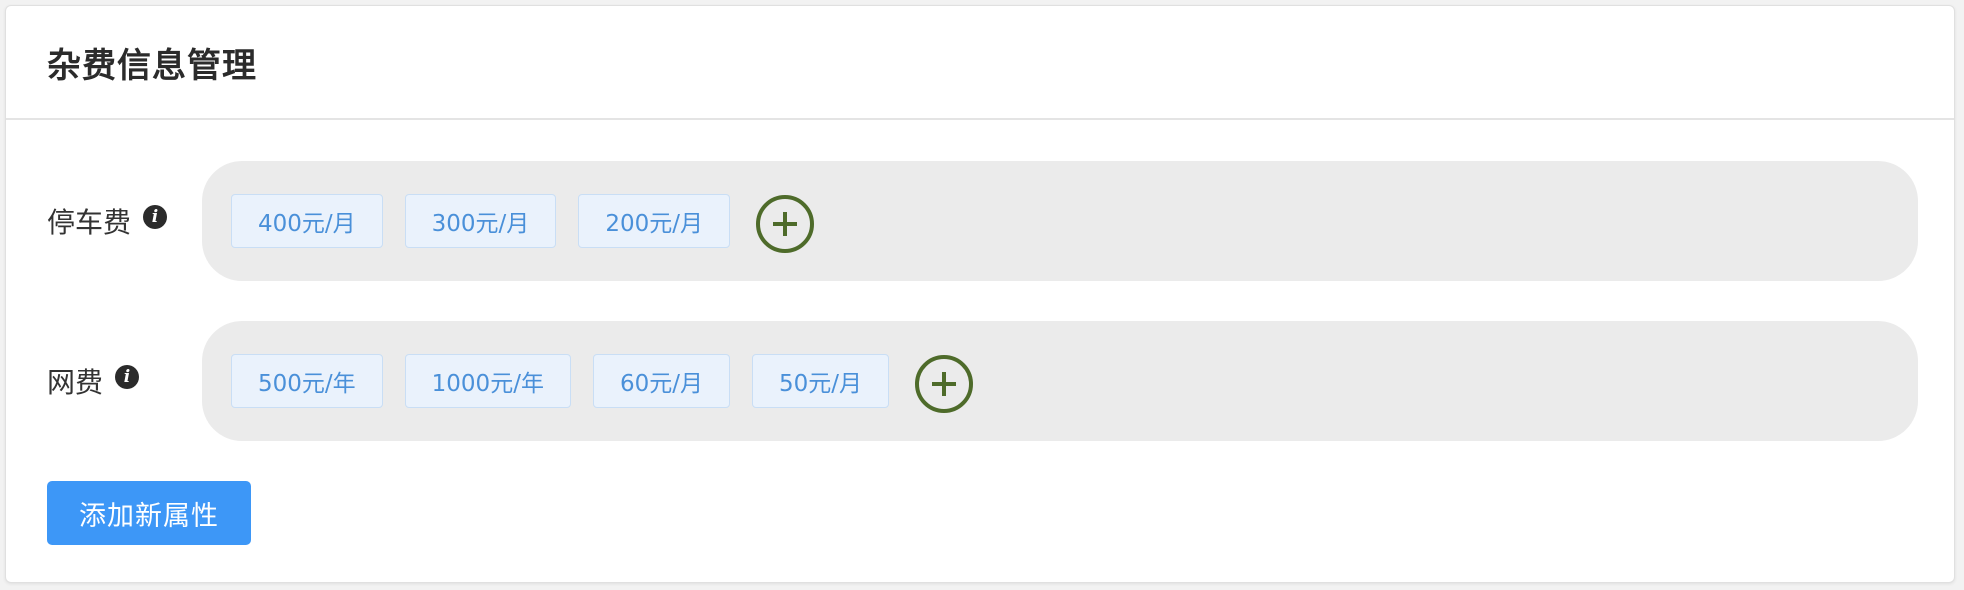 This screenshot has width=1964, height=590. Describe the element at coordinates (661, 381) in the screenshot. I see `tag-value: 60元/月` at that location.